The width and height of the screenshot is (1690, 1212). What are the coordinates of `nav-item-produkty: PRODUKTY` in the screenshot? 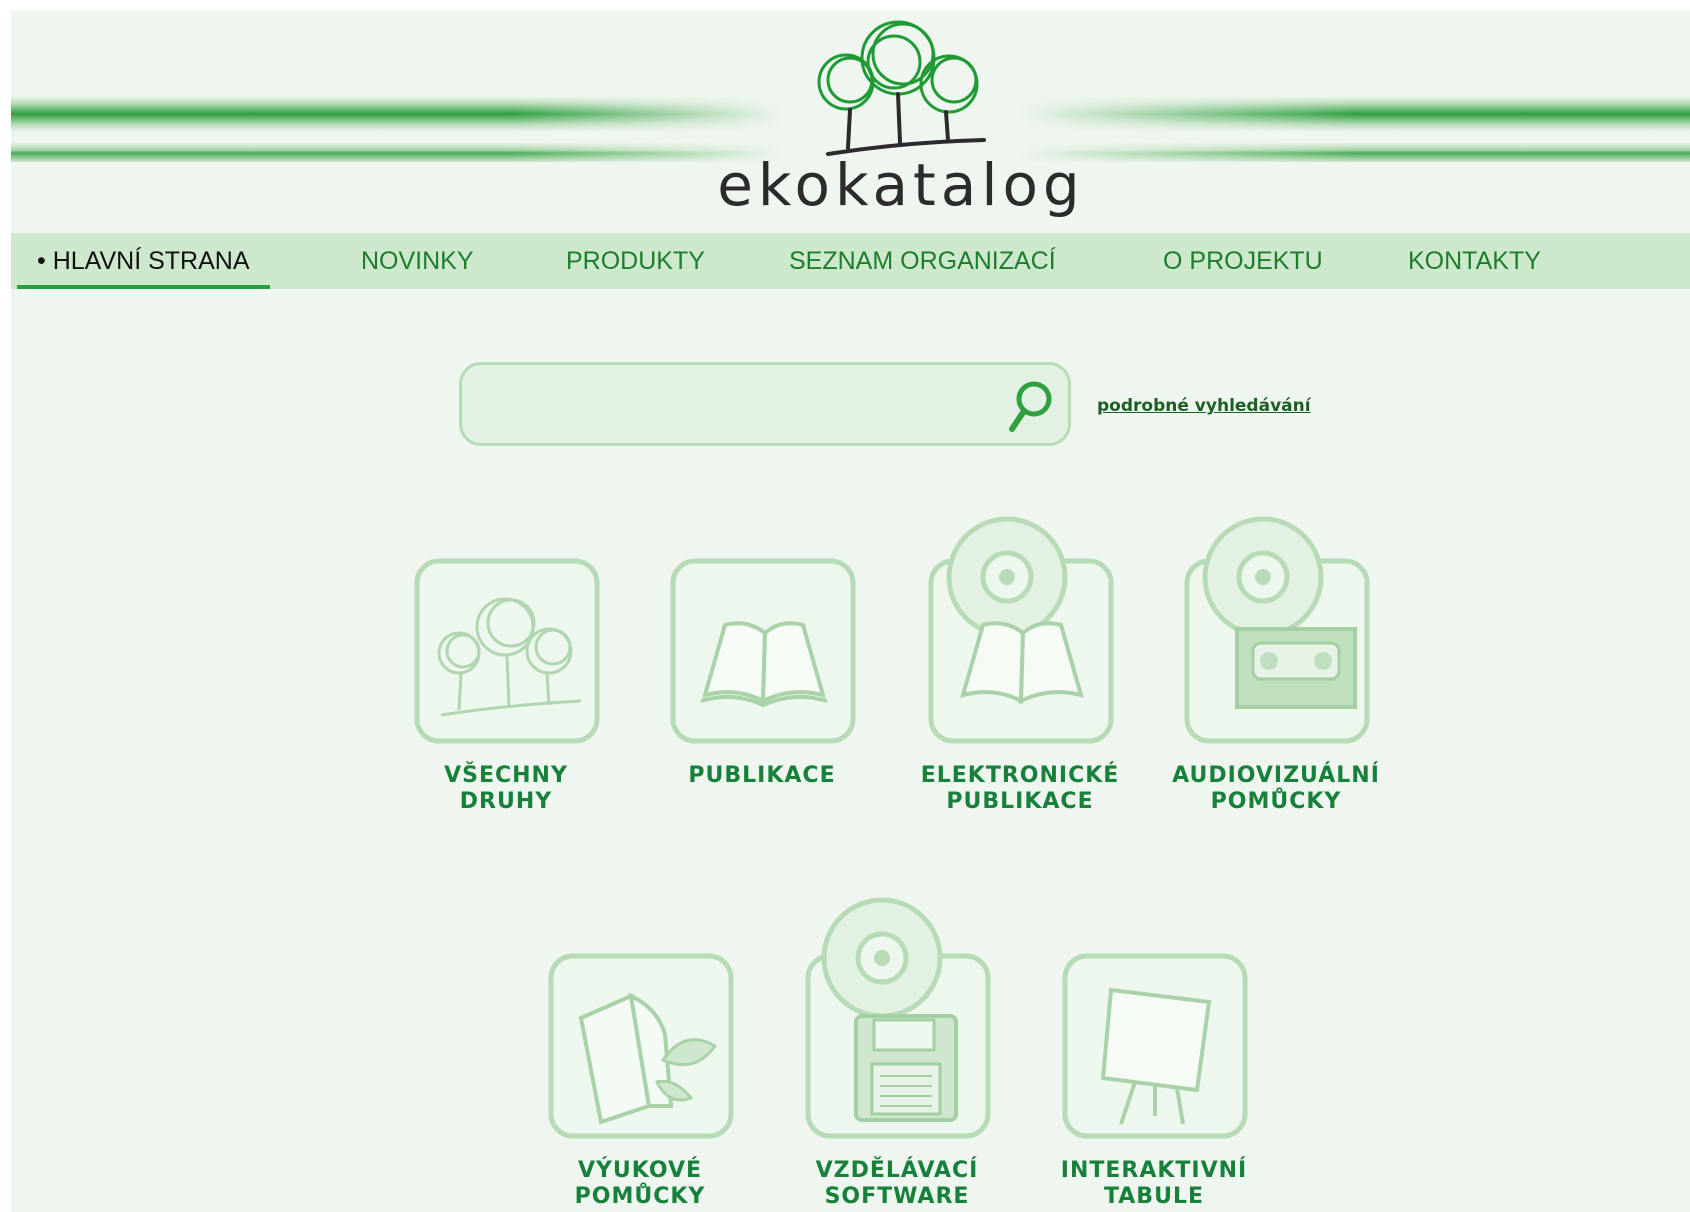 It's located at (635, 261).